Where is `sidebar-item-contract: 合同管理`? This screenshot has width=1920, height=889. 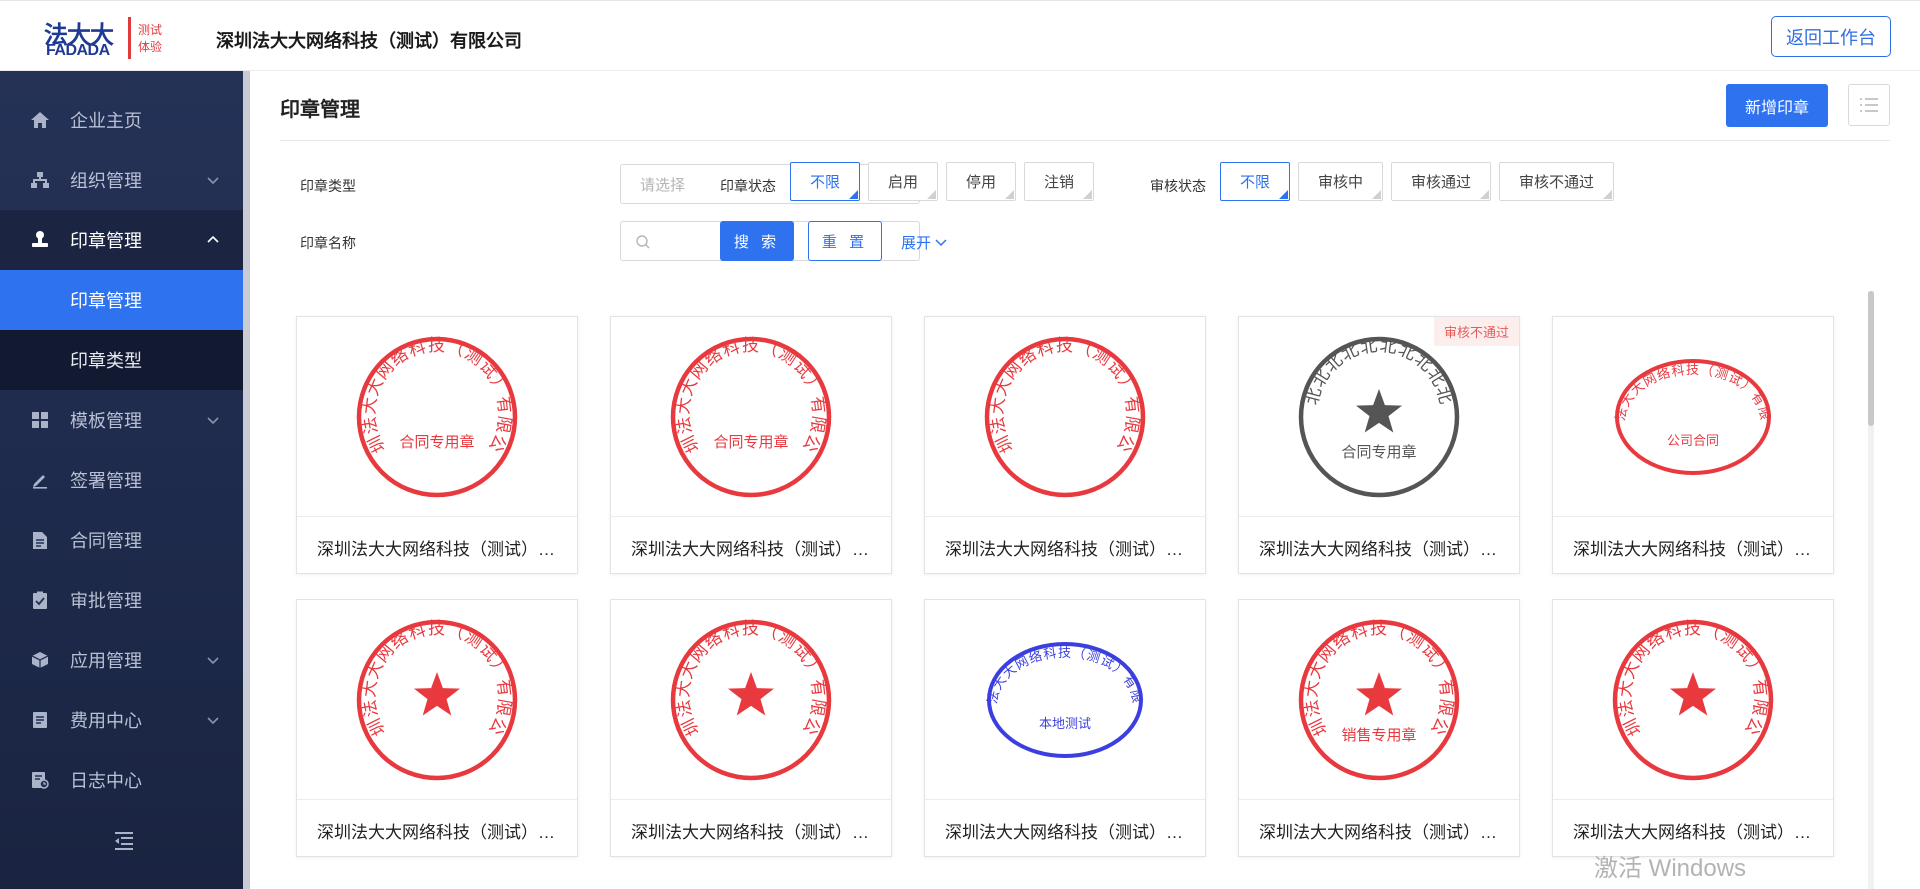 sidebar-item-contract: 合同管理 is located at coordinates (121, 540).